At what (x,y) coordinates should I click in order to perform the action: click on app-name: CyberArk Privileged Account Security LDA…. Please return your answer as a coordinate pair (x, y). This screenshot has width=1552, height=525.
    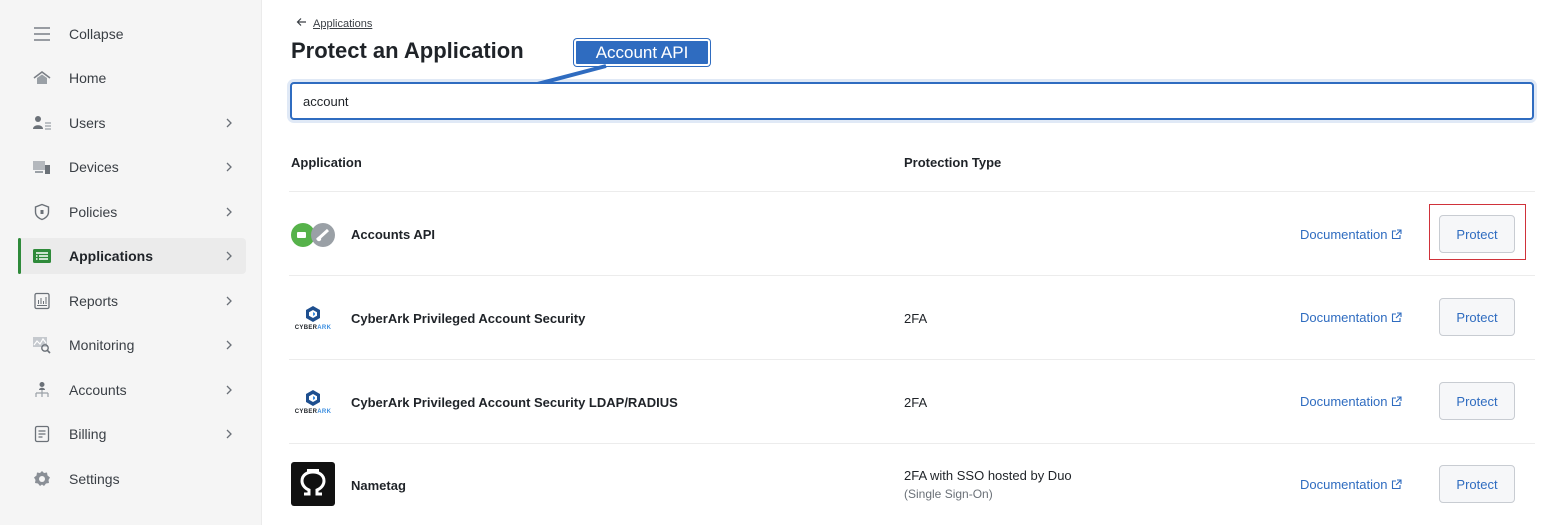
    Looking at the image, I should click on (514, 402).